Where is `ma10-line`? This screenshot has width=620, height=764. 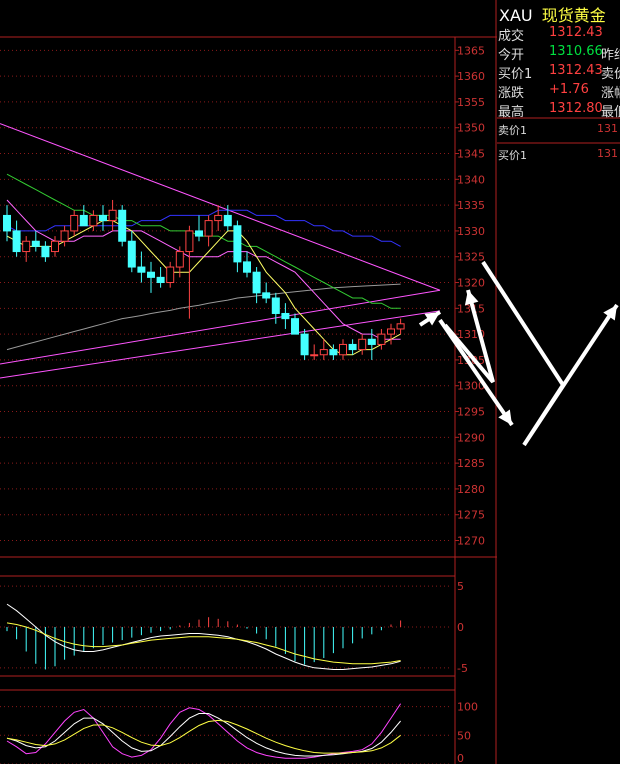 ma10-line is located at coordinates (203, 269).